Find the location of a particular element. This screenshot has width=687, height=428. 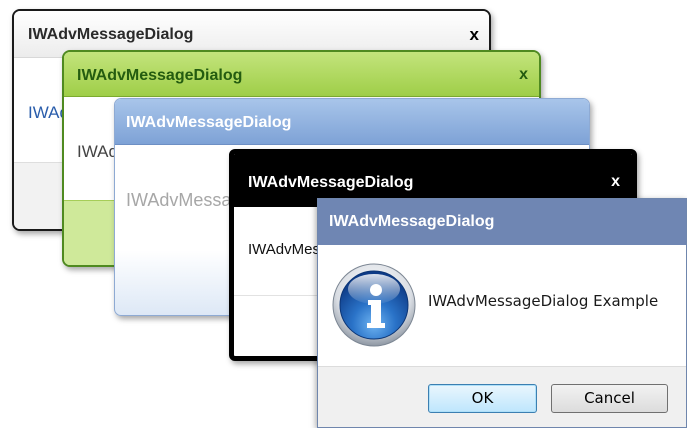

ok-button: OK is located at coordinates (482, 398).